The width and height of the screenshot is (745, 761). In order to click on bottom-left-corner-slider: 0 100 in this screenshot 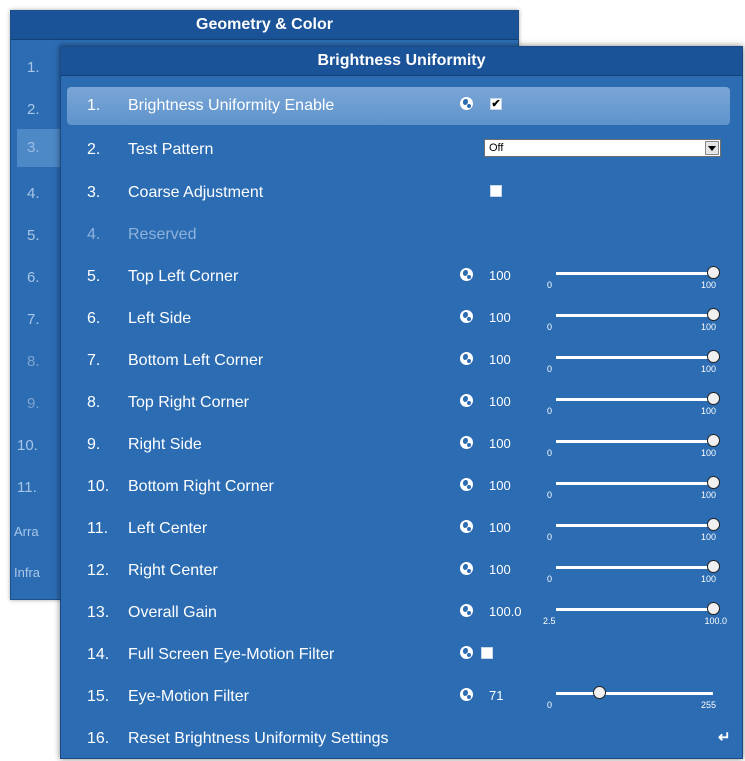, I will do `click(632, 361)`.